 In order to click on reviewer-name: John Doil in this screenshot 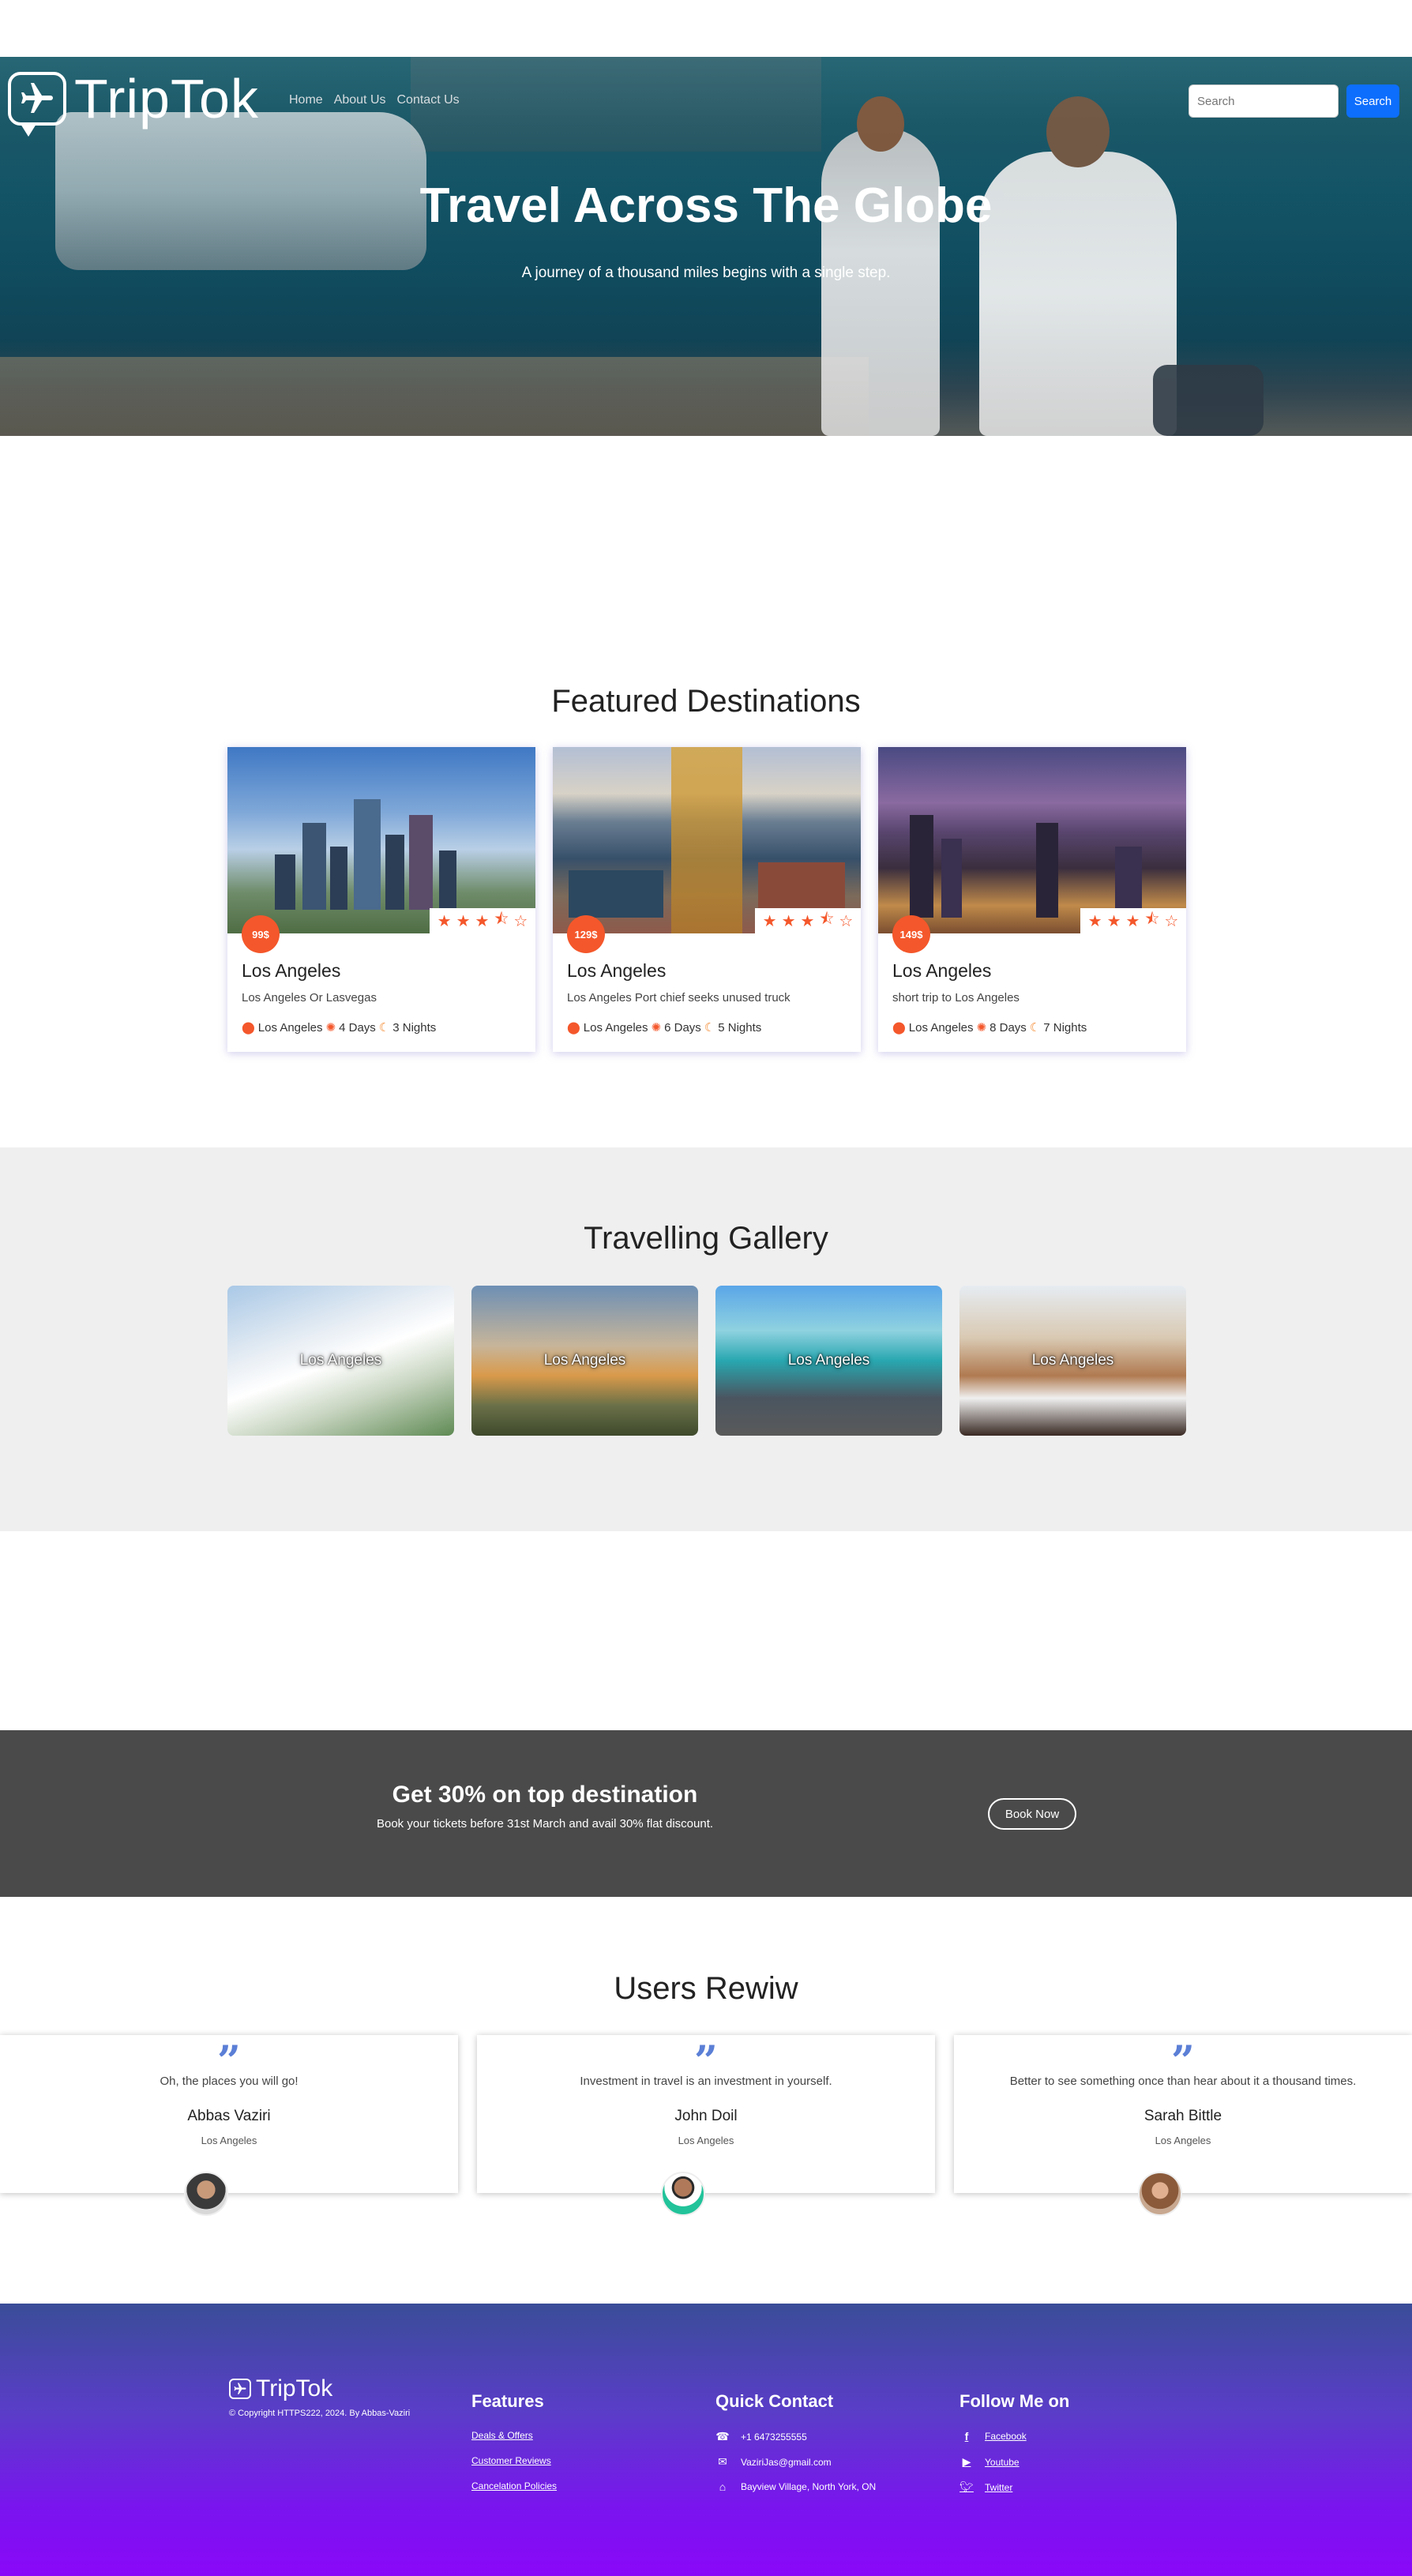, I will do `click(706, 2116)`.